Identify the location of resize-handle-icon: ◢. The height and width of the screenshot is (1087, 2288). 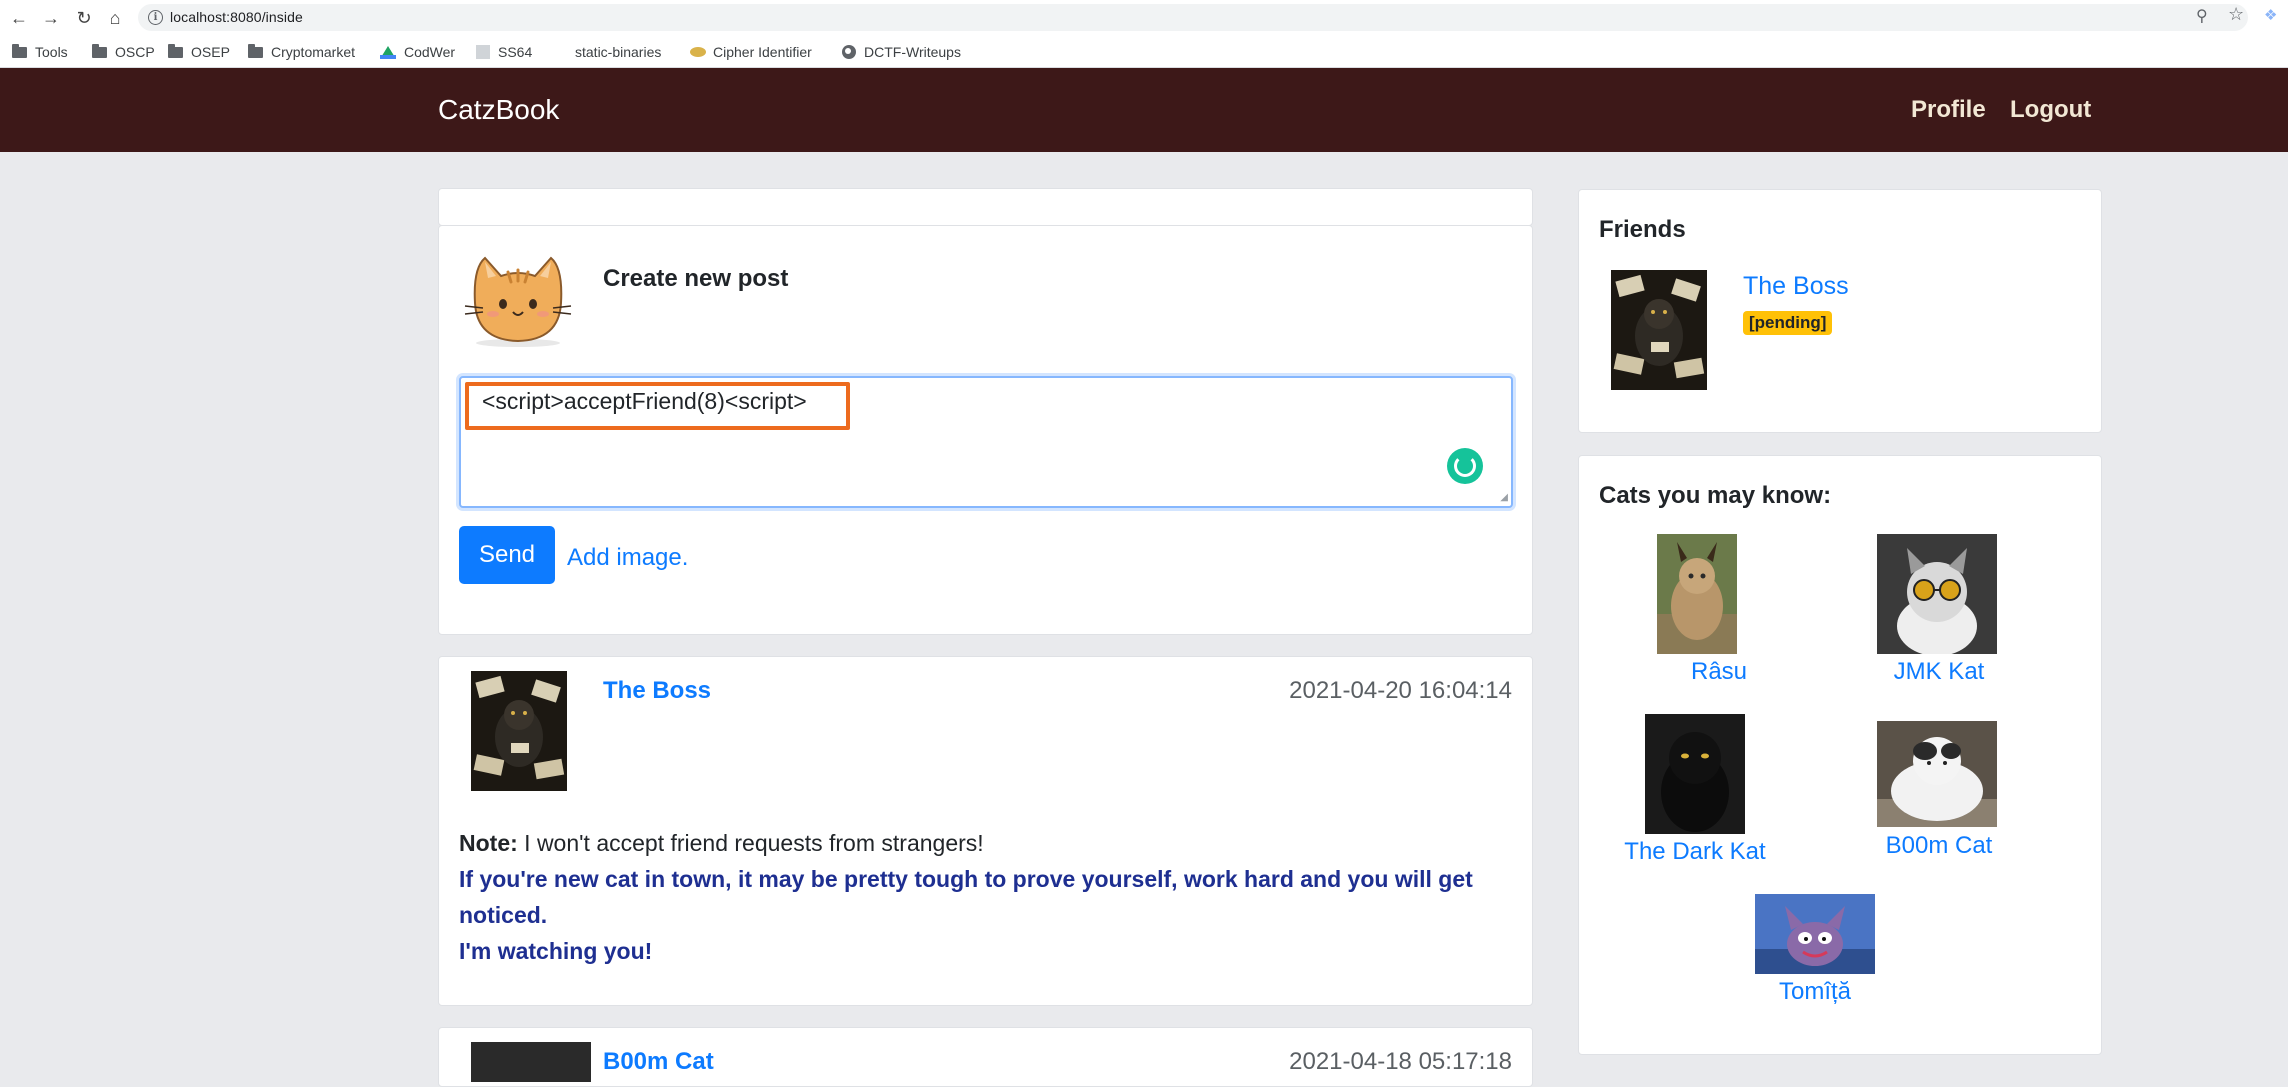
(1504, 497).